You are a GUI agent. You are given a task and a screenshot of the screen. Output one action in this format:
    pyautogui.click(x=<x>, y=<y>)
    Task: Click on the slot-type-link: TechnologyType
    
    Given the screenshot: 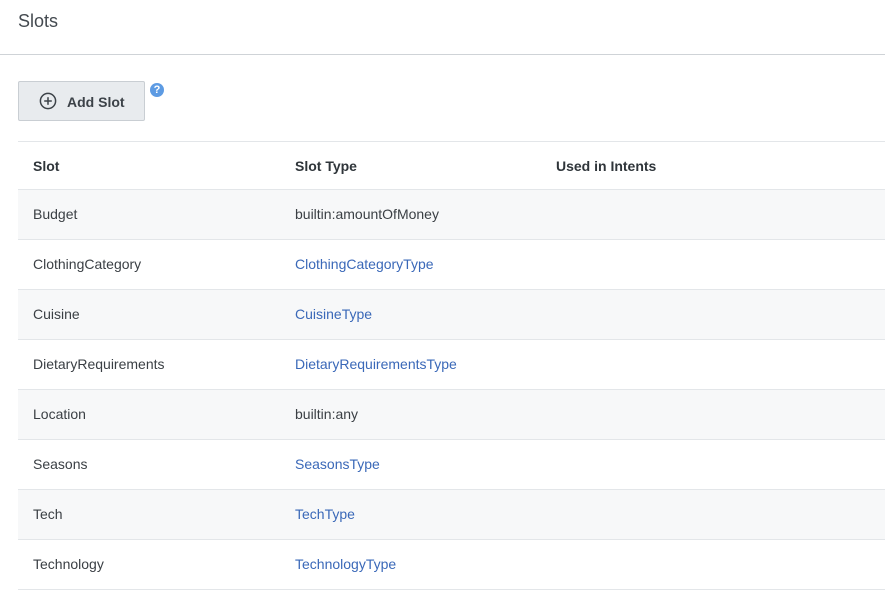 What is the action you would take?
    pyautogui.click(x=345, y=564)
    